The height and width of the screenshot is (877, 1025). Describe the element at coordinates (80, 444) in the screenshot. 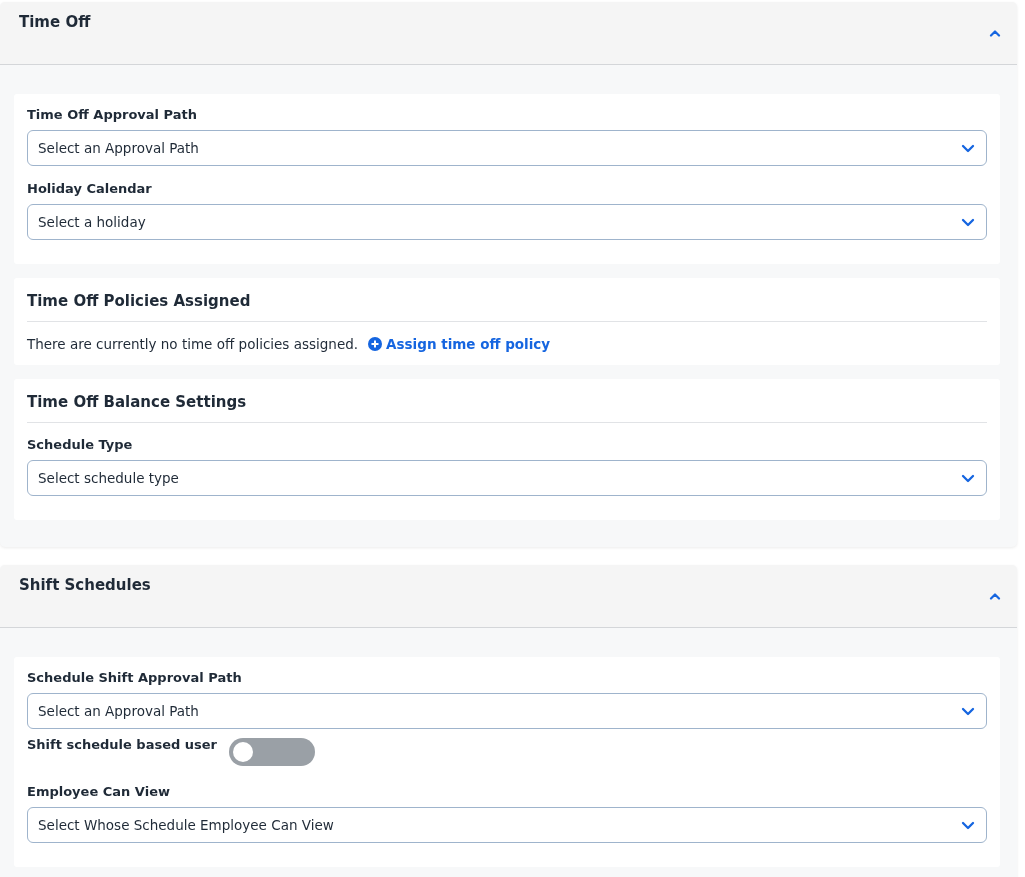

I see `field-label: Schedule Type` at that location.